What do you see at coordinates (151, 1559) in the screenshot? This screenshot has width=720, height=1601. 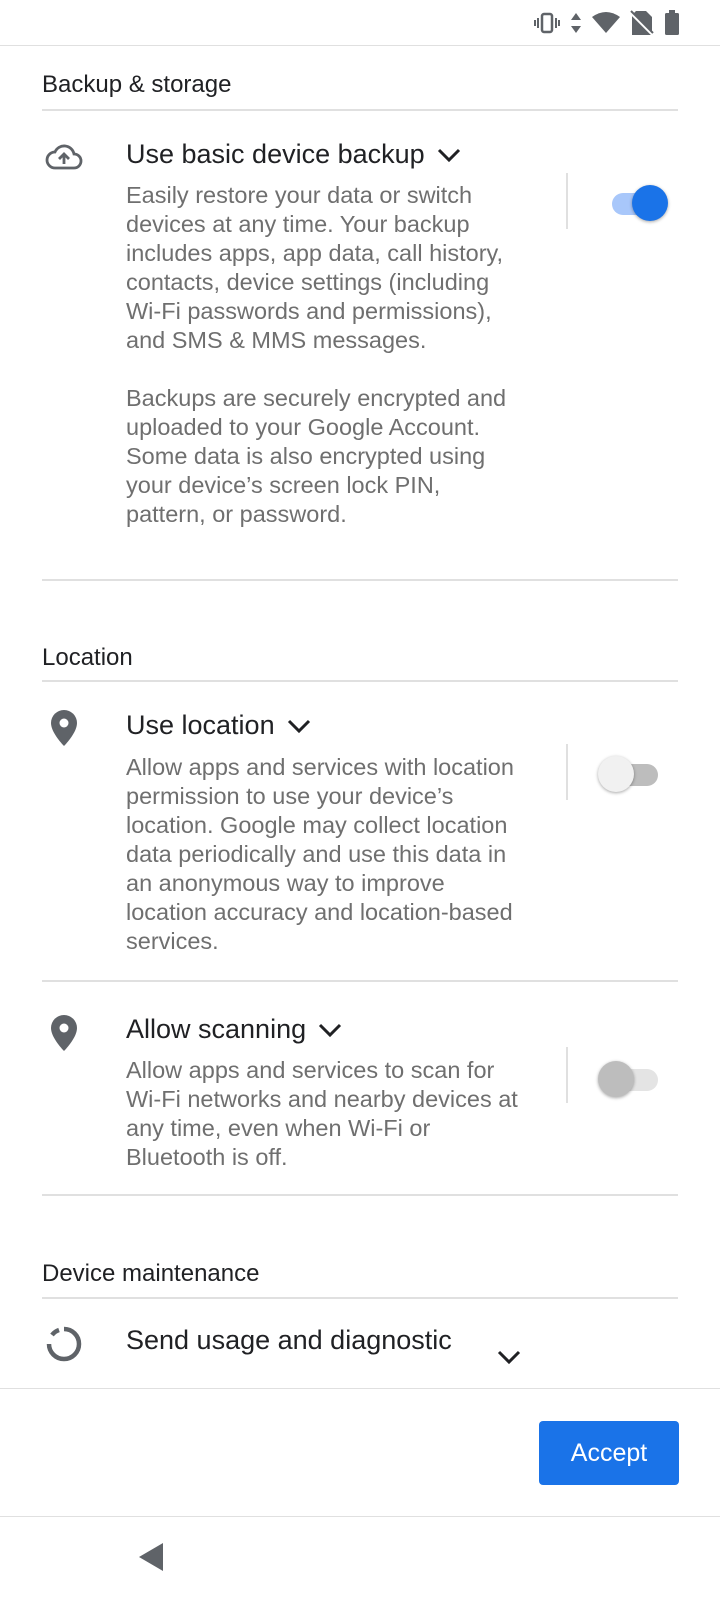 I see `back-icon` at bounding box center [151, 1559].